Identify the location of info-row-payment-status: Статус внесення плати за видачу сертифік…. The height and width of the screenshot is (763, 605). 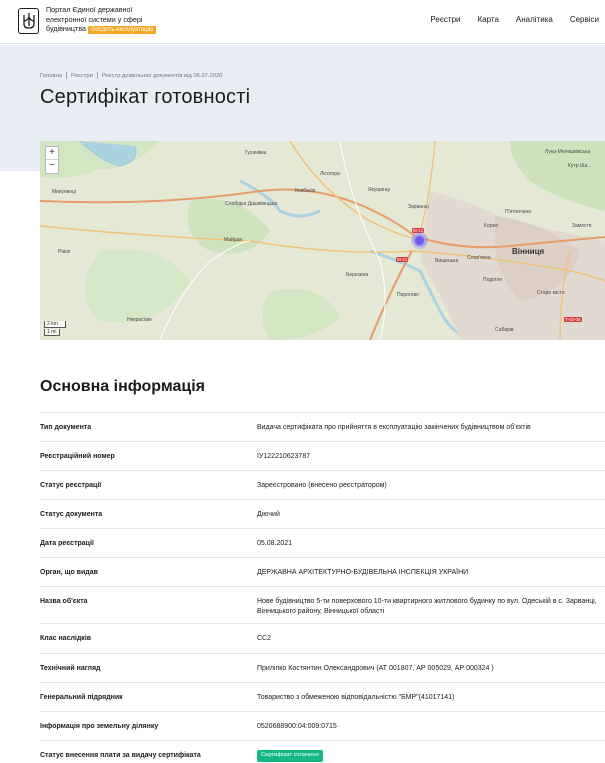
(322, 751).